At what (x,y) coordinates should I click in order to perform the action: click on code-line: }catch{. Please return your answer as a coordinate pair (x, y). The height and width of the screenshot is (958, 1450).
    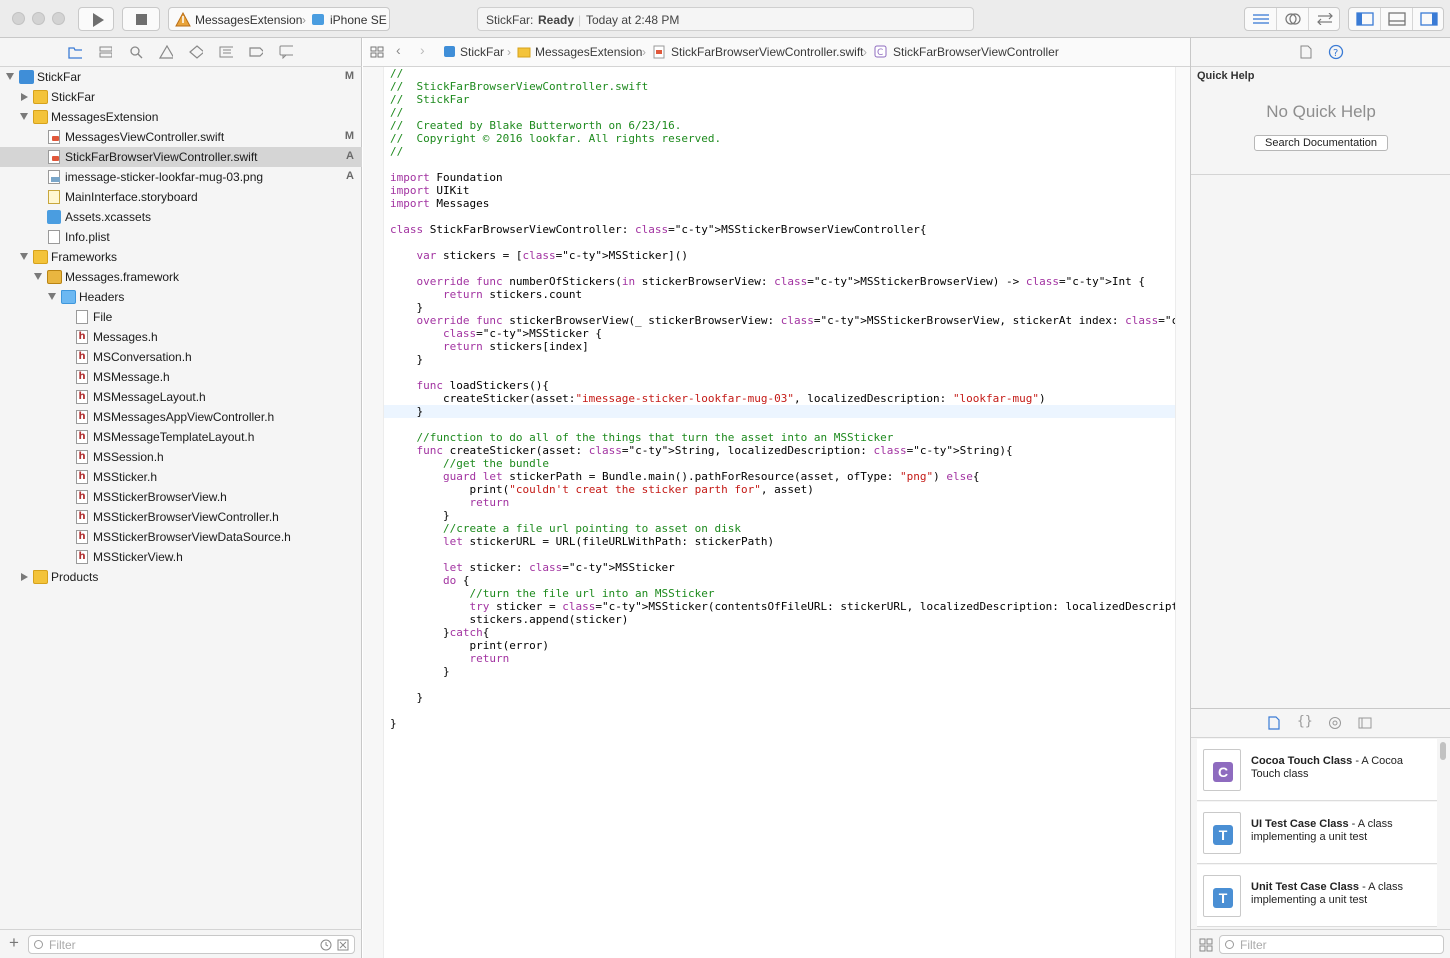
    Looking at the image, I should click on (782, 632).